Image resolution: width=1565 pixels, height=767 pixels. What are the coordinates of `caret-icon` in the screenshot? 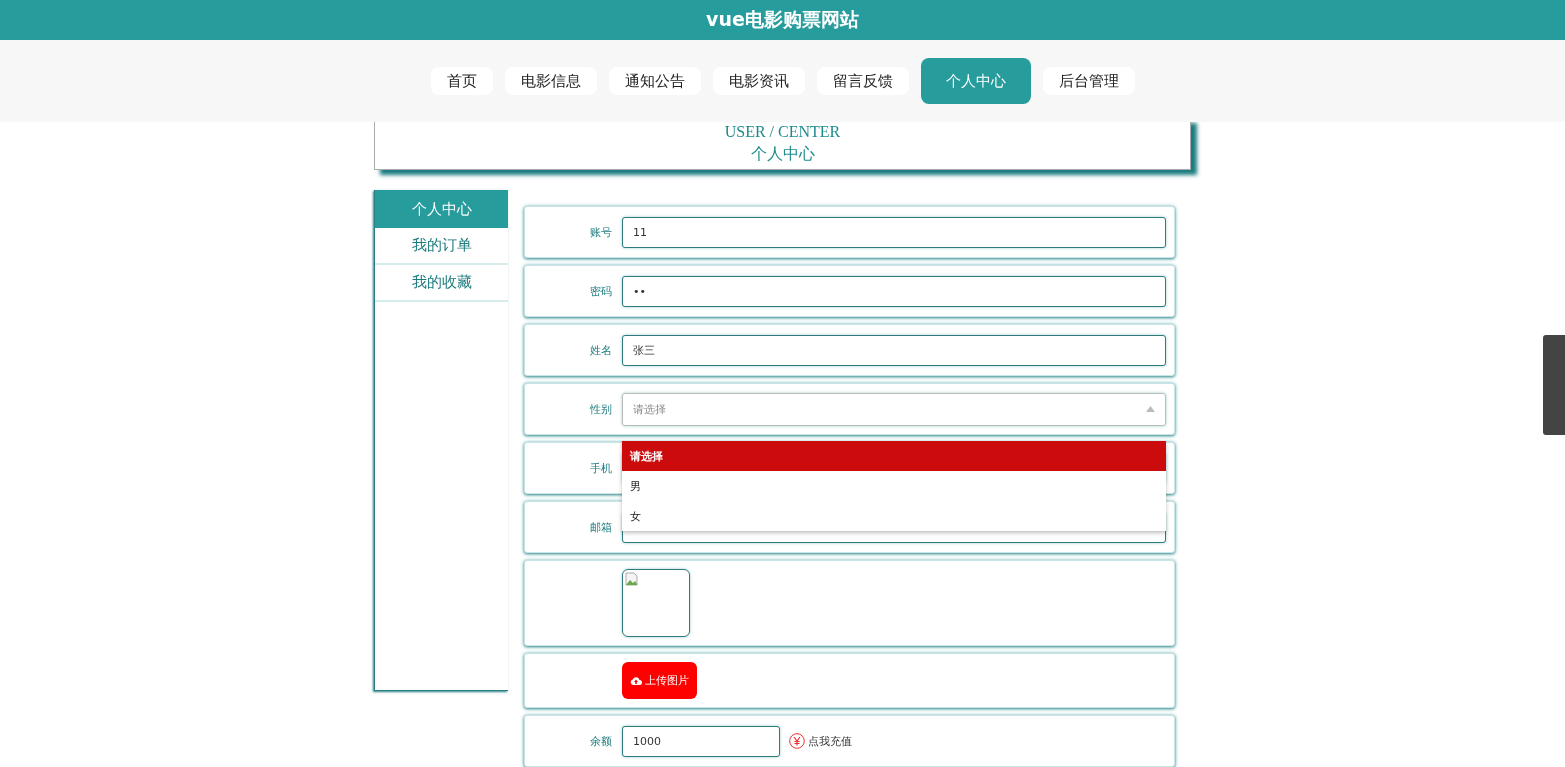 It's located at (1150, 409).